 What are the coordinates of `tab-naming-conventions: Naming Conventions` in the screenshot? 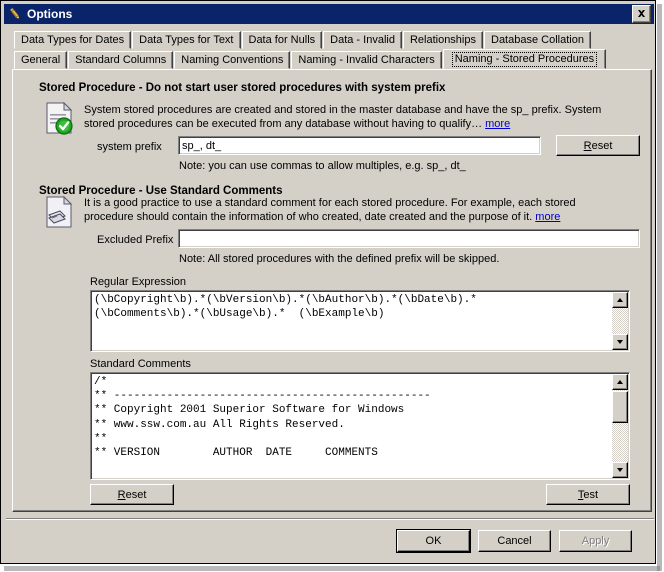 It's located at (232, 60).